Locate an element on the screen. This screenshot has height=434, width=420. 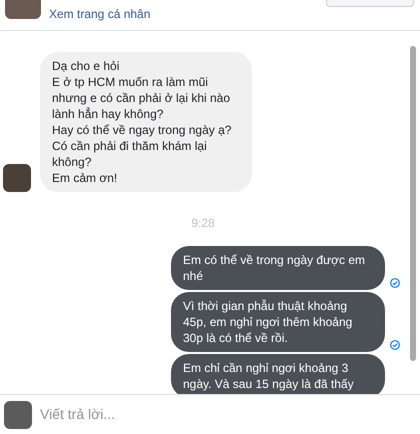
user-avatar is located at coordinates (18, 414).